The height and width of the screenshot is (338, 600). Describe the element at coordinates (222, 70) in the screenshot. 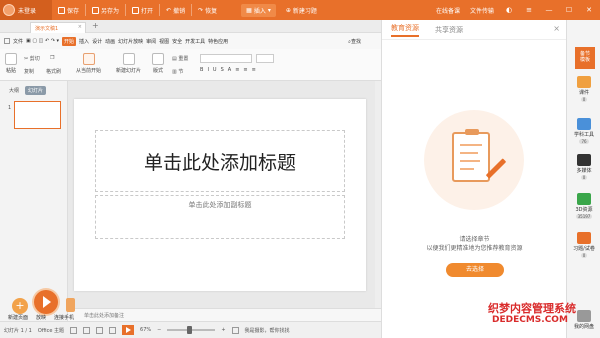

I see `strikethrough-icon: S` at that location.